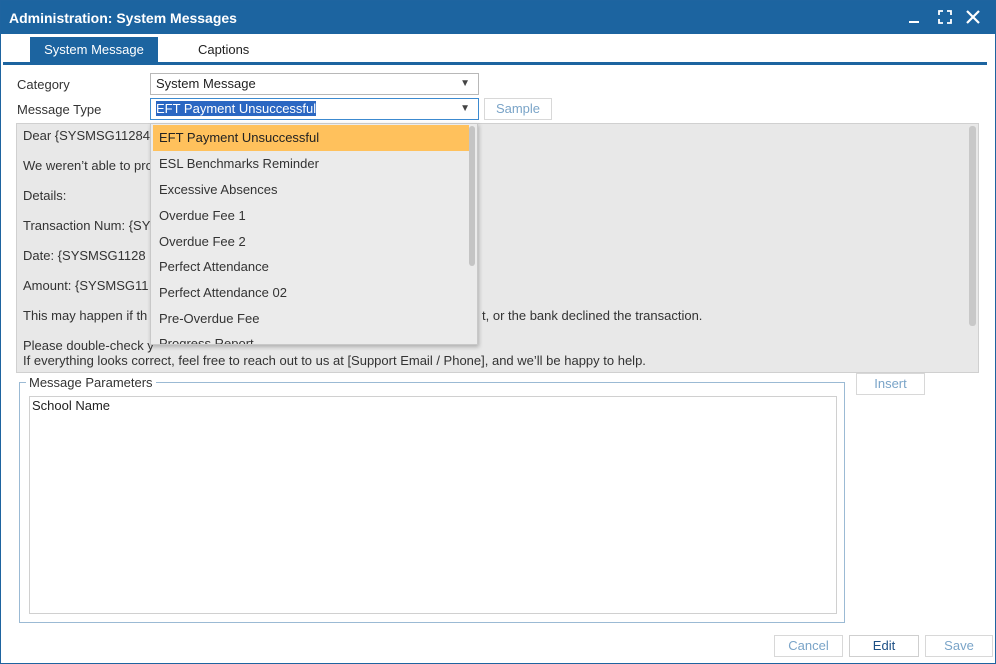  Describe the element at coordinates (959, 646) in the screenshot. I see `save-button: Save` at that location.